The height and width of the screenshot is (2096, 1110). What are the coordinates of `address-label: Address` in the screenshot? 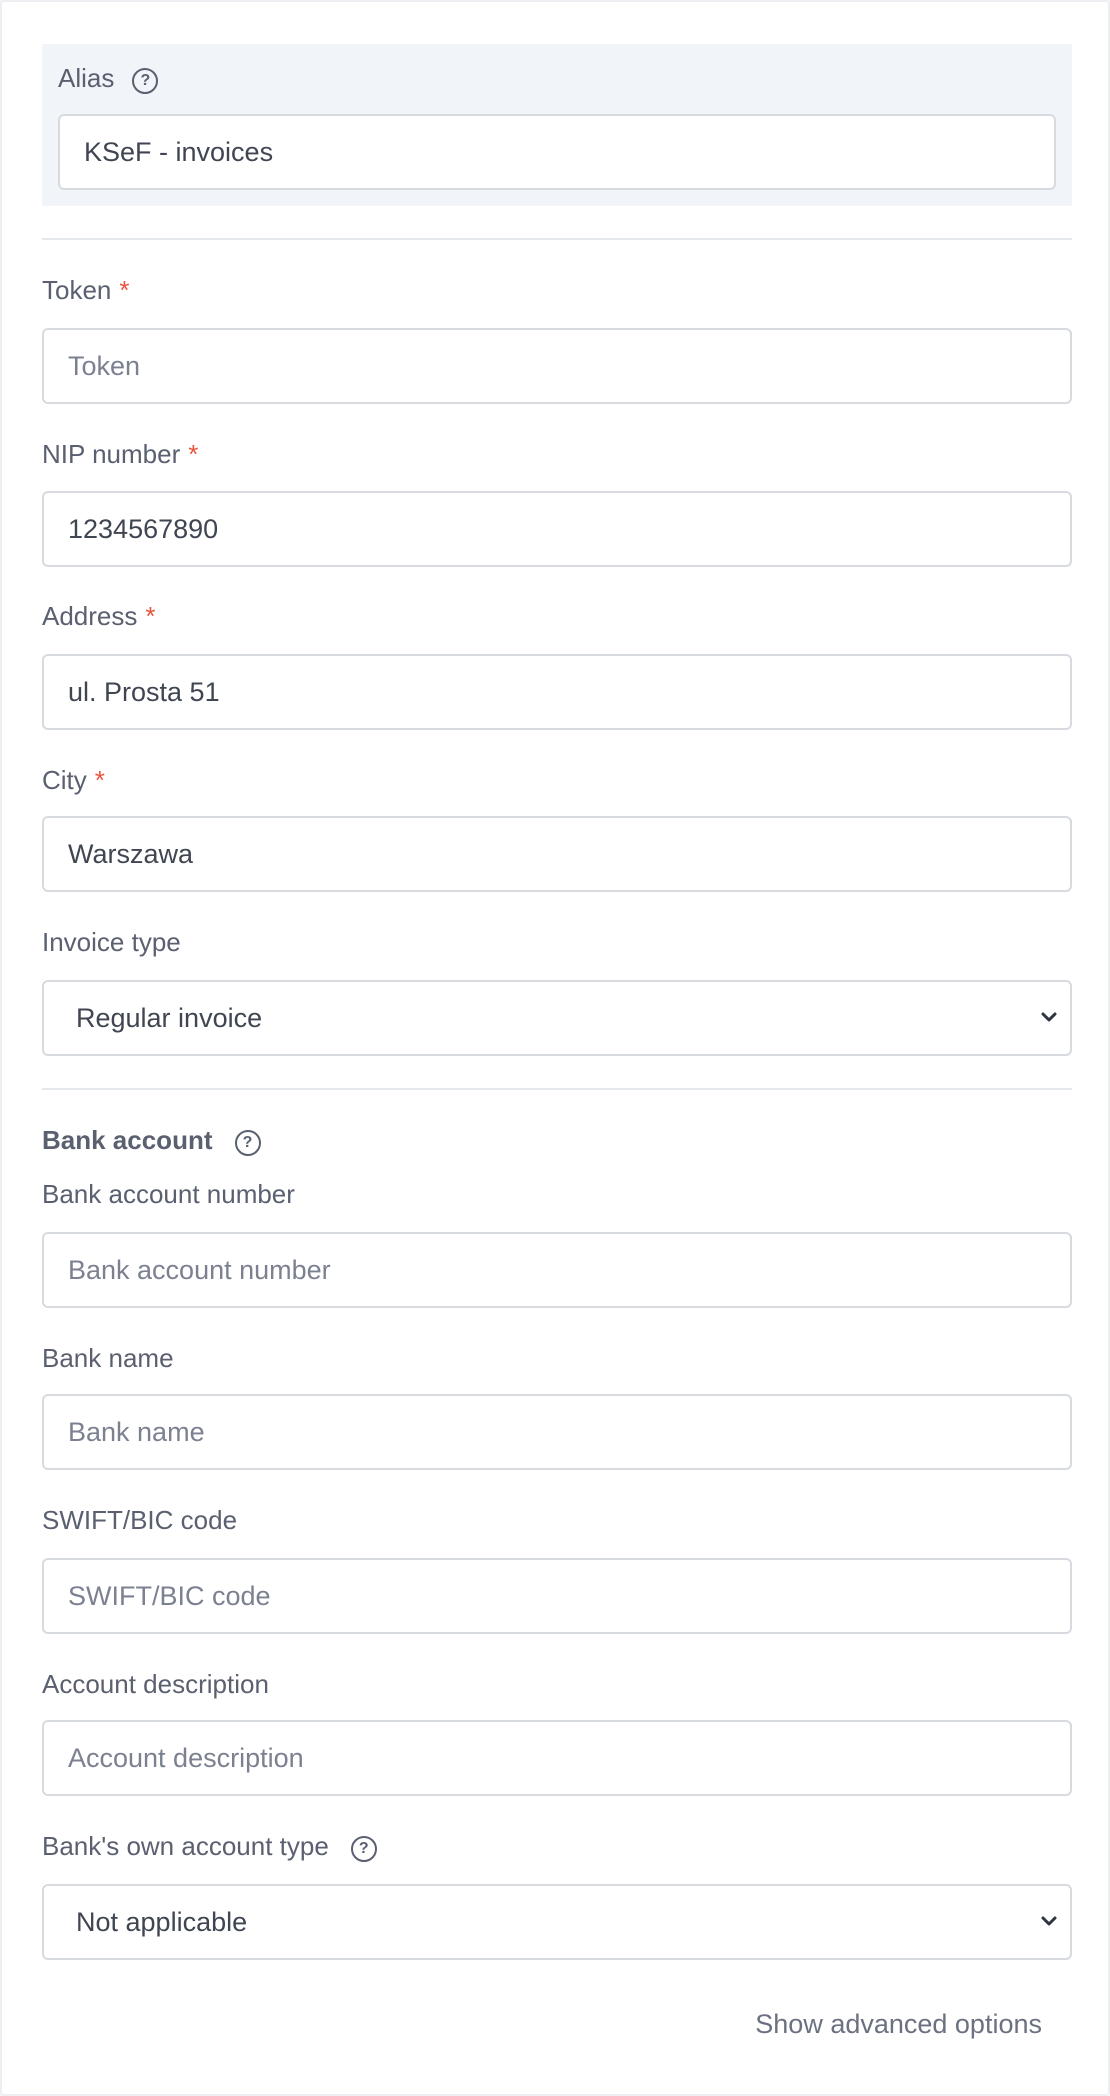 It's located at (90, 616).